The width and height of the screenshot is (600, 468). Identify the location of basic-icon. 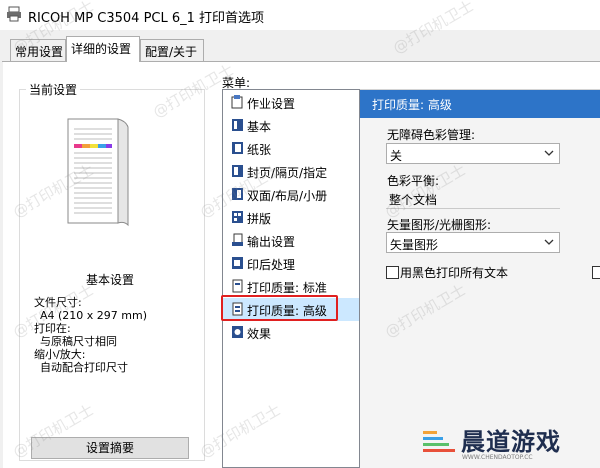
(237, 125).